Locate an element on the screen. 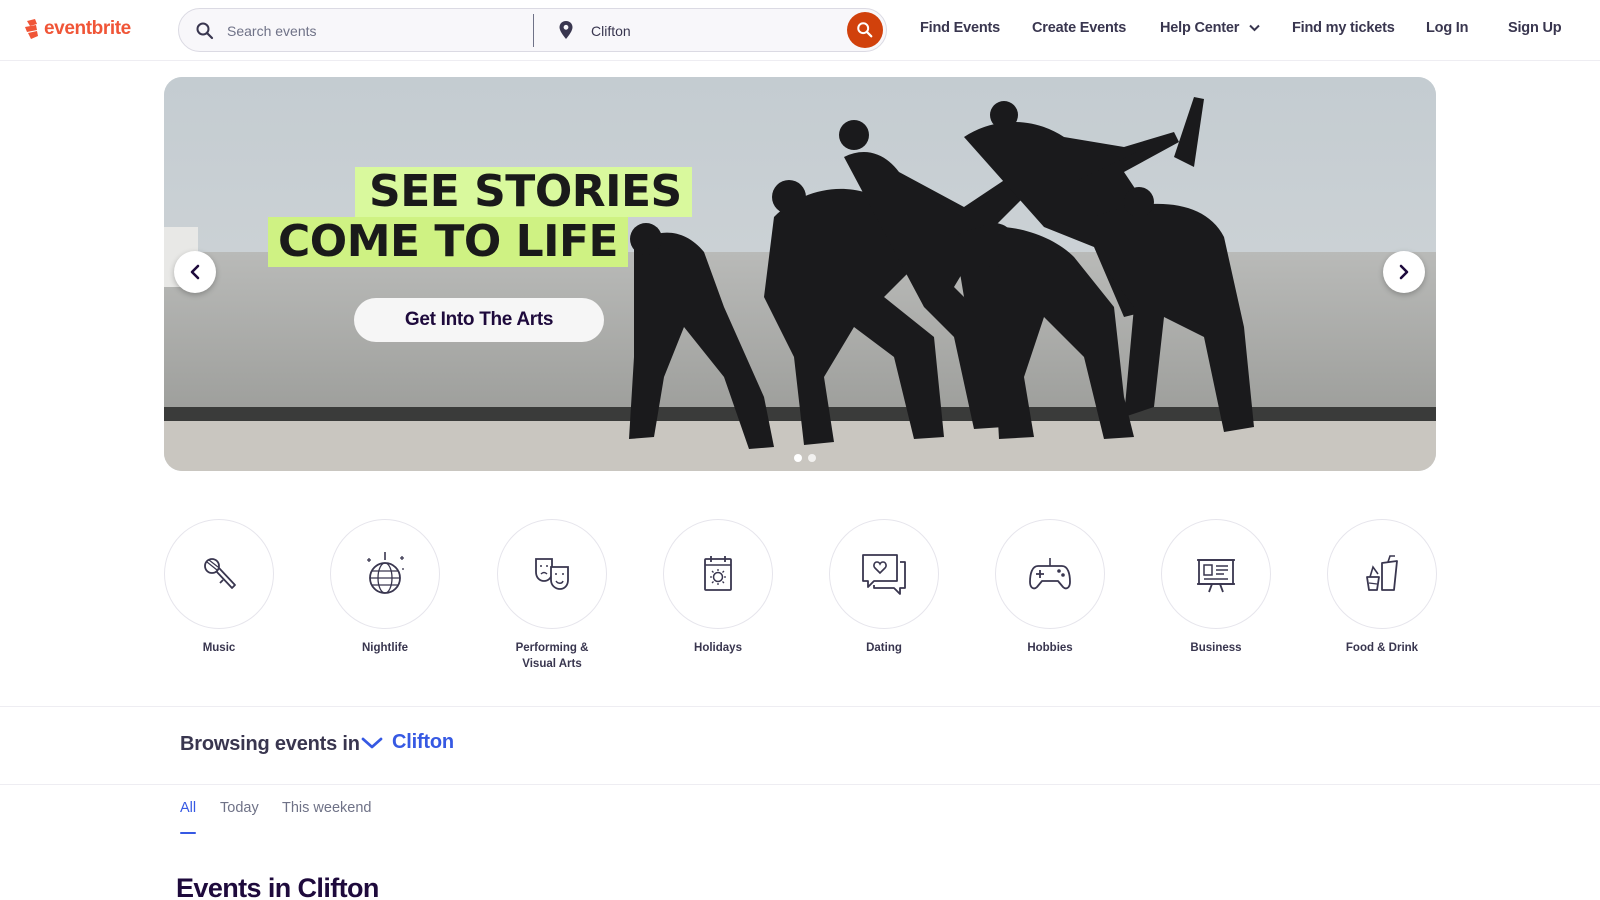 This screenshot has height=900, width=1600. location-input is located at coordinates (711, 31).